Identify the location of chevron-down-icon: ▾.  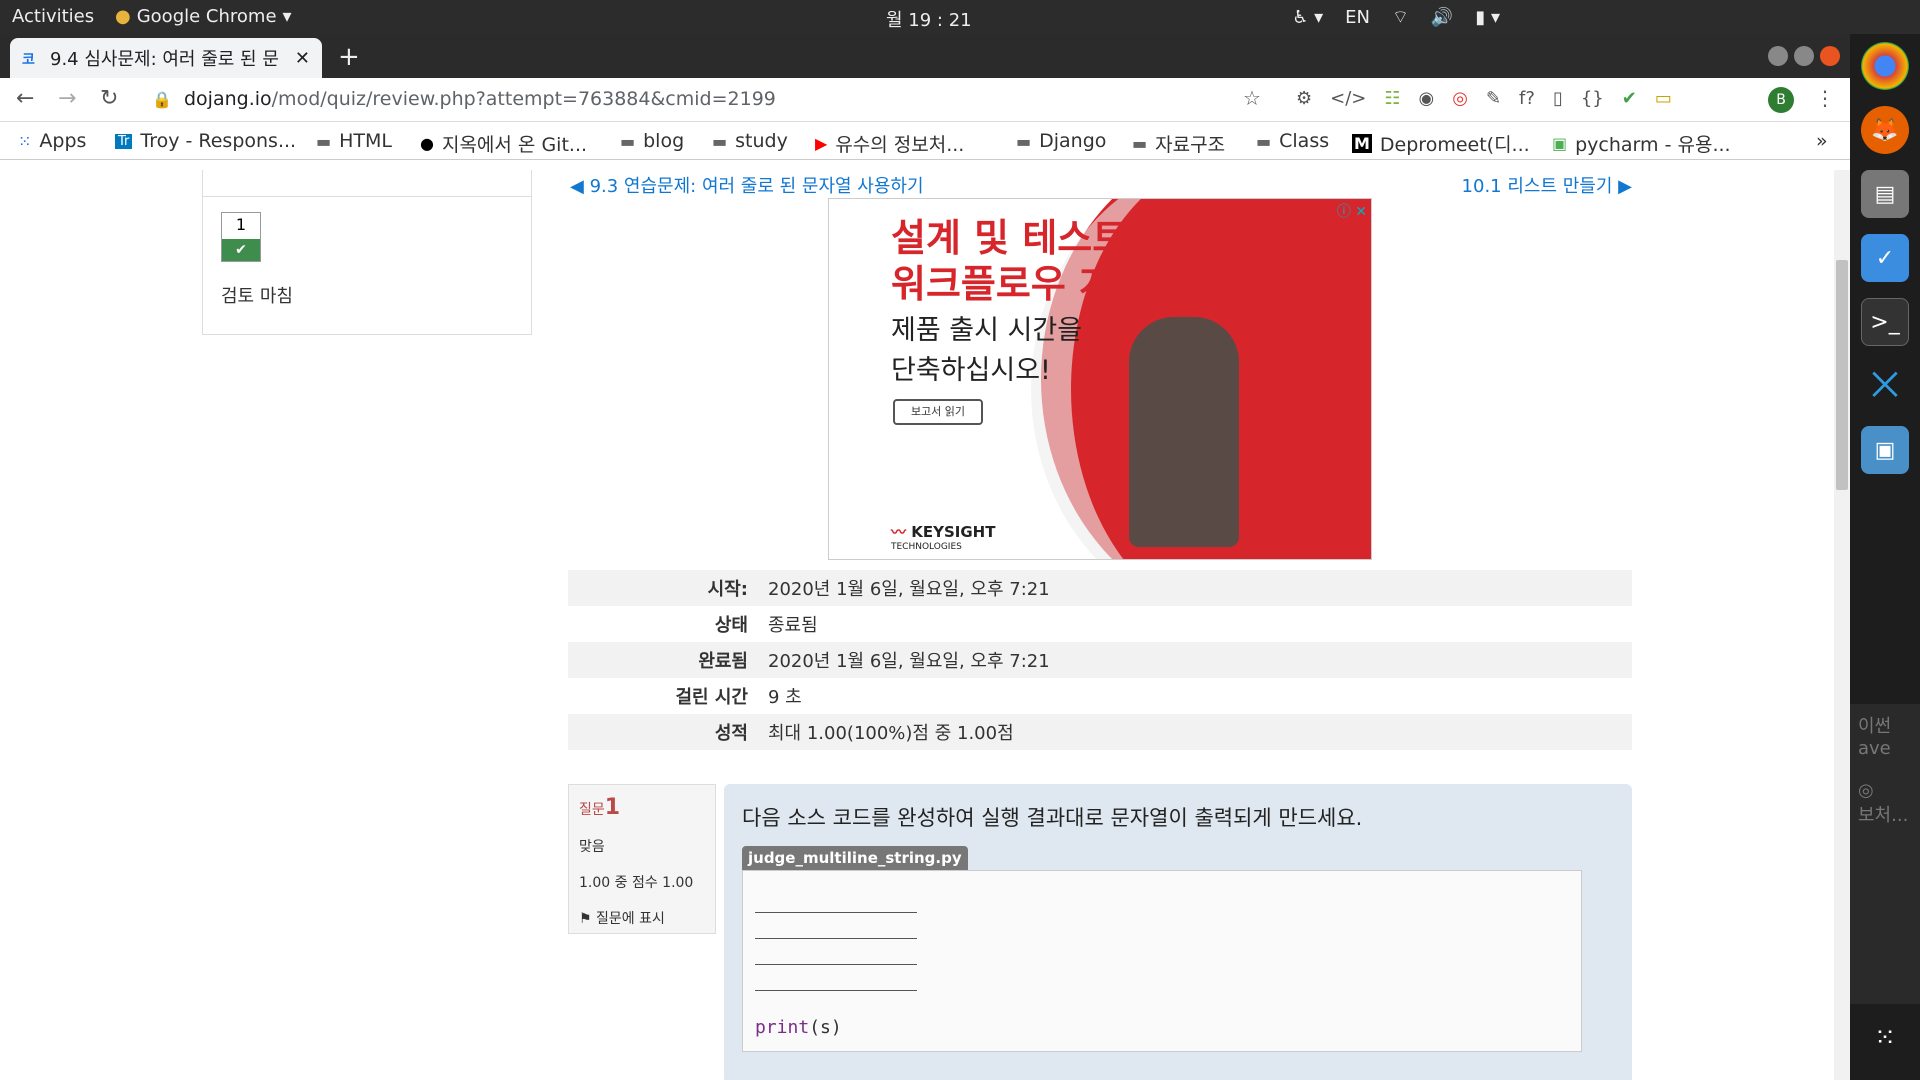
(287, 16).